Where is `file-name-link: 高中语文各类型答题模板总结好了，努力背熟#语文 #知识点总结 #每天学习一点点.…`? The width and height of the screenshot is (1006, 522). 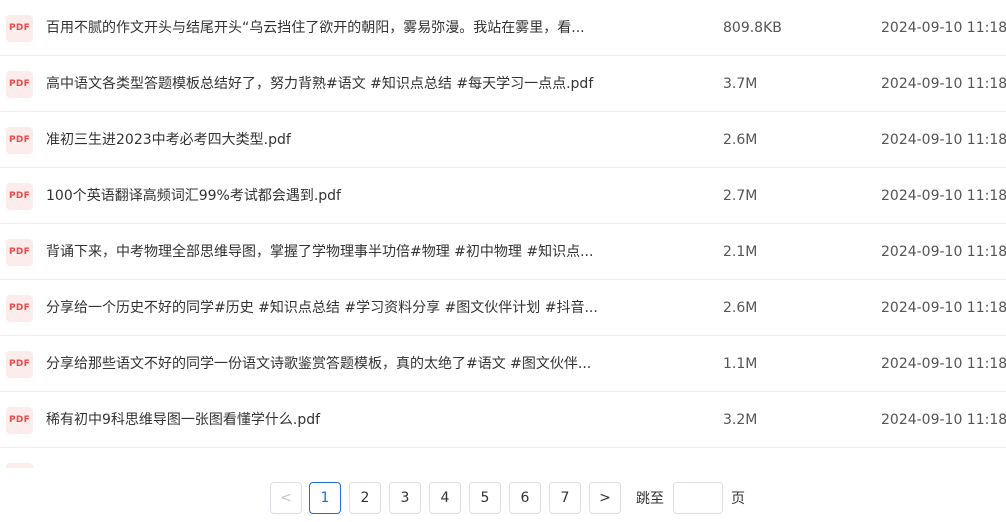 file-name-link: 高中语文各类型答题模板总结好了，努力背熟#语文 #知识点总结 #每天学习一点点.… is located at coordinates (326, 84).